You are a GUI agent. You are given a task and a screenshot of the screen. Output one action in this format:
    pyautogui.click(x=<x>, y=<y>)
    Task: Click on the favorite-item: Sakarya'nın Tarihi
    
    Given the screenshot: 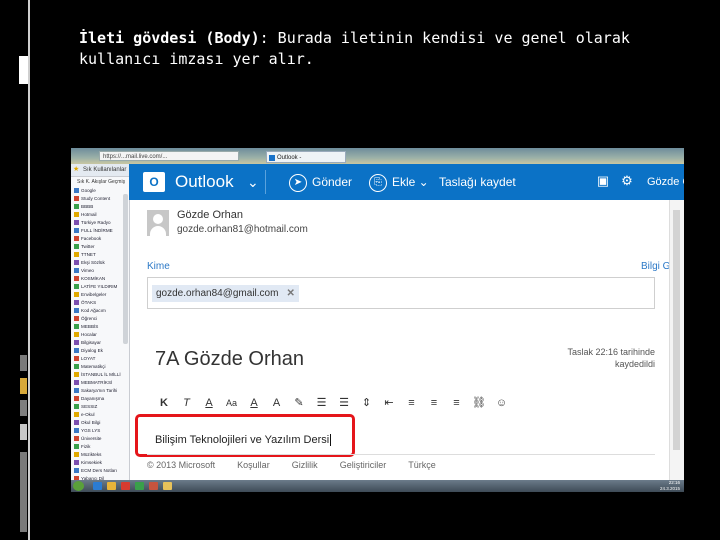 What is the action you would take?
    pyautogui.click(x=100, y=391)
    